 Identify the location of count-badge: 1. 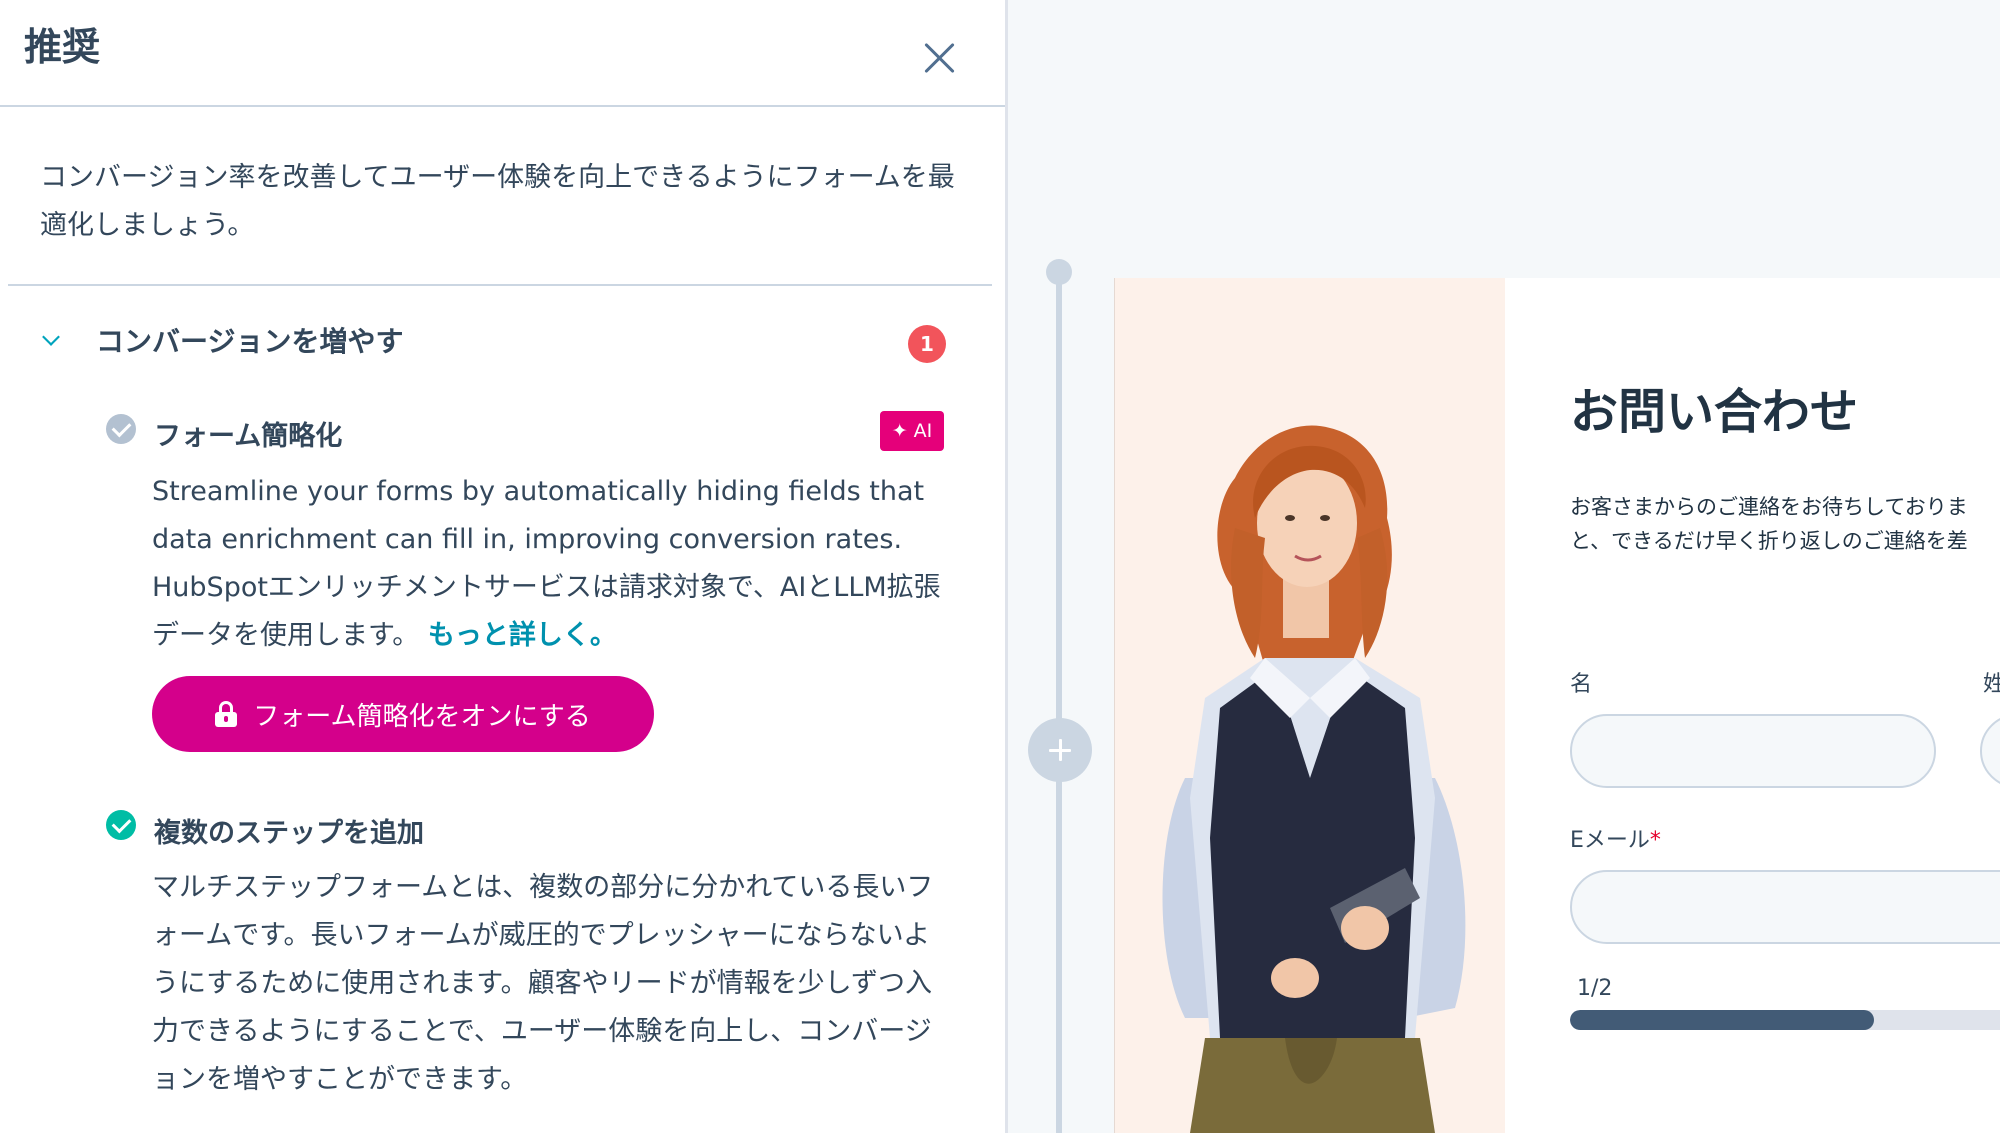
(927, 344).